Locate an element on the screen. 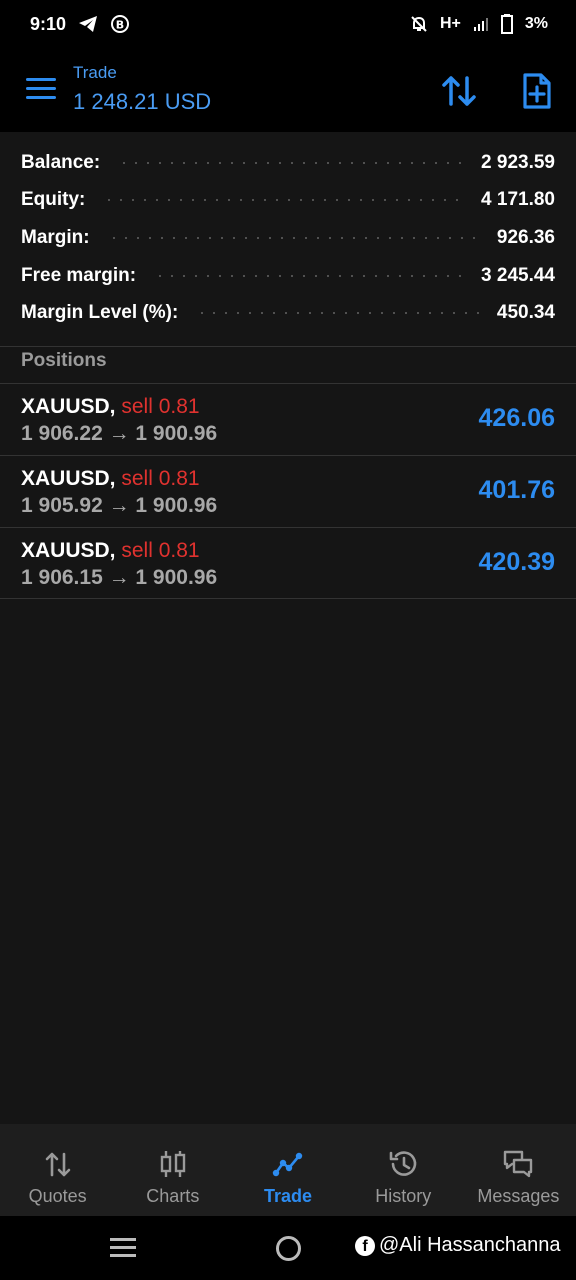  status-bar: 9:10 B H+ 3% is located at coordinates (288, 24).